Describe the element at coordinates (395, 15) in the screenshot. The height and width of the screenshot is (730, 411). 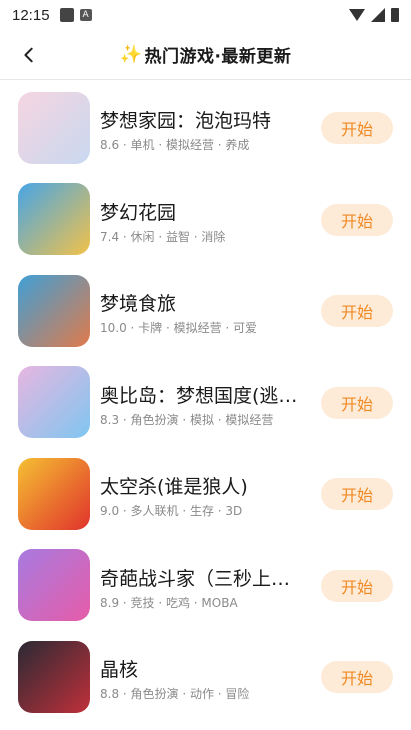
I see `battery-icon` at that location.